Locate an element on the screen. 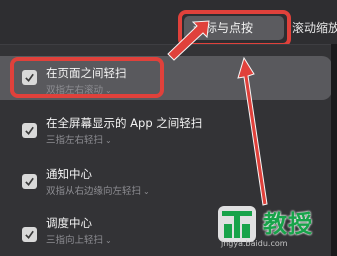 This screenshot has width=337, height=256. watermark-url: jngya.baidu.com is located at coordinates (254, 243).